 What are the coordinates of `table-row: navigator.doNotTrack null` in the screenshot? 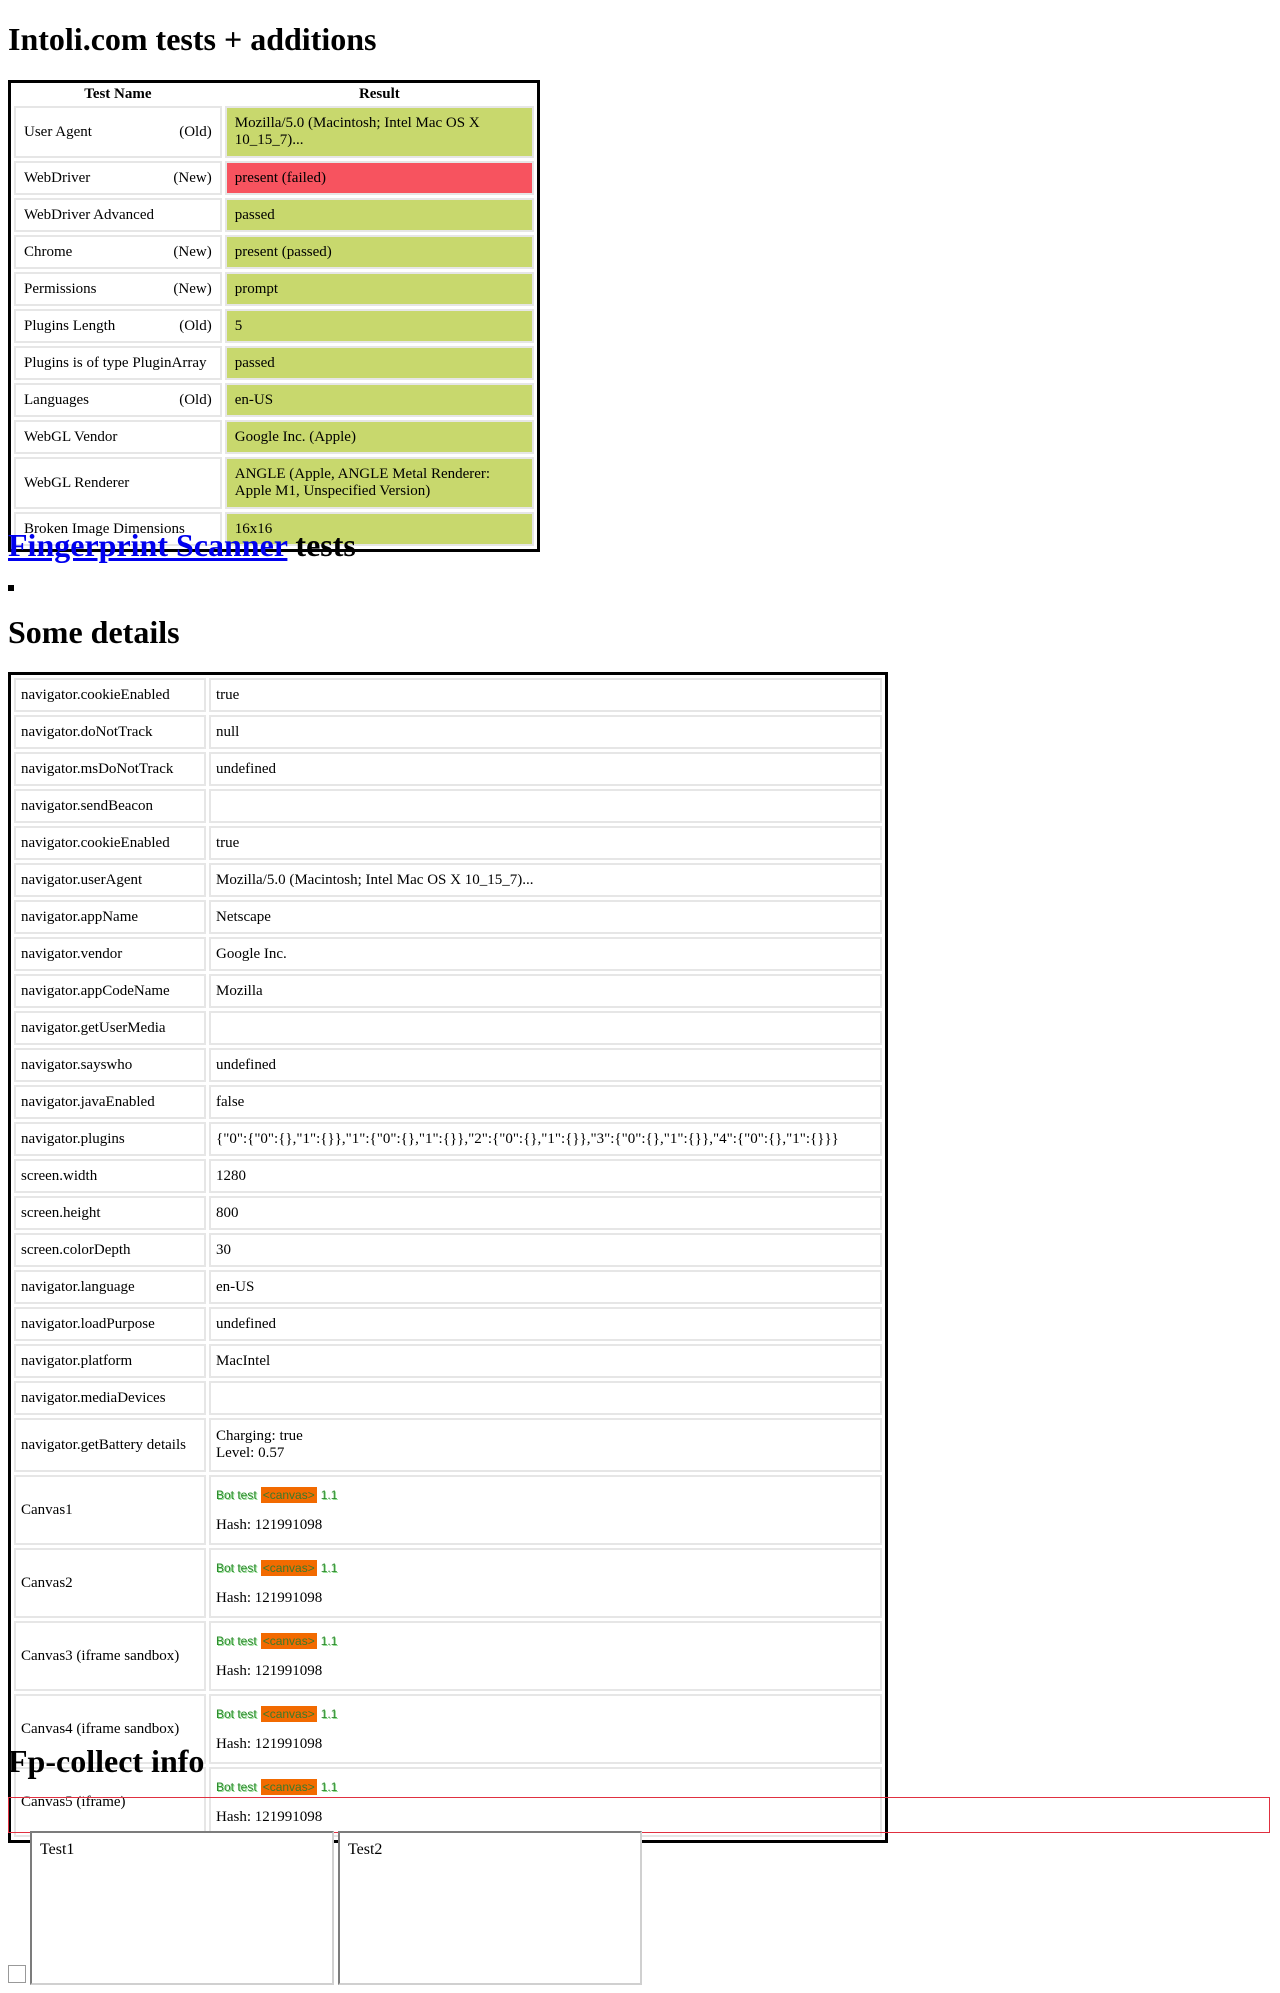 It's located at (448, 732).